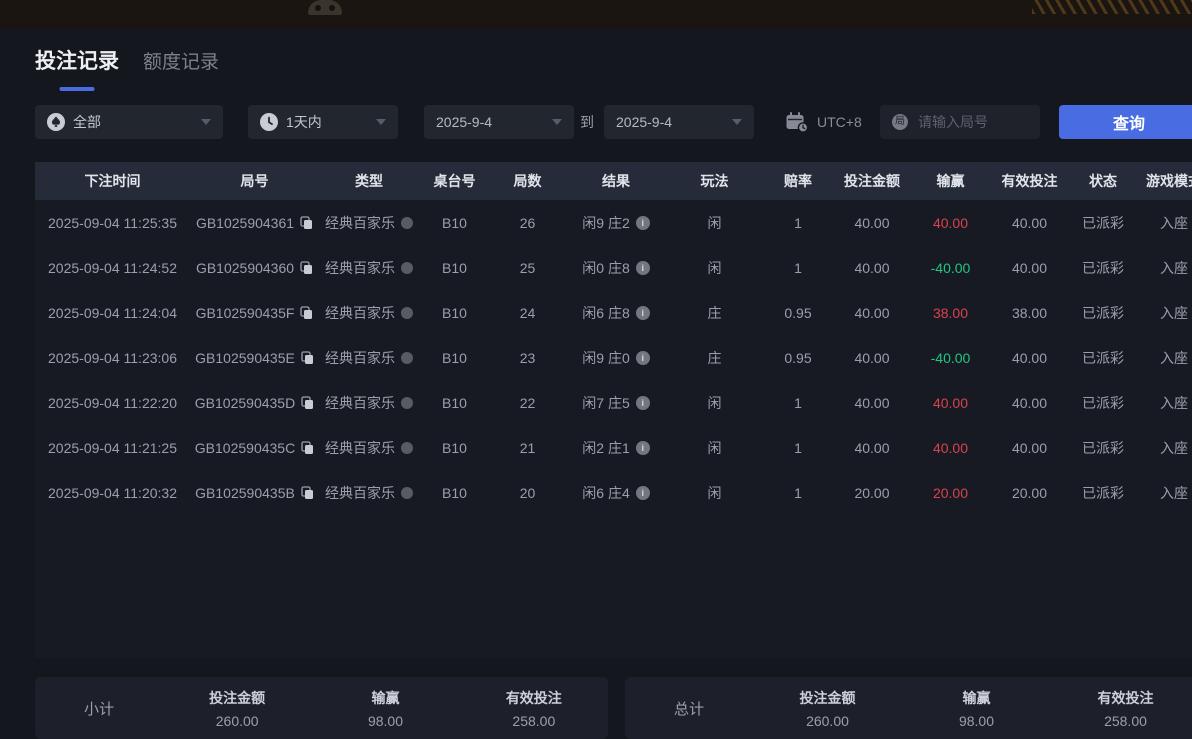 The image size is (1192, 739). I want to click on cell-round-no: 23, so click(527, 357).